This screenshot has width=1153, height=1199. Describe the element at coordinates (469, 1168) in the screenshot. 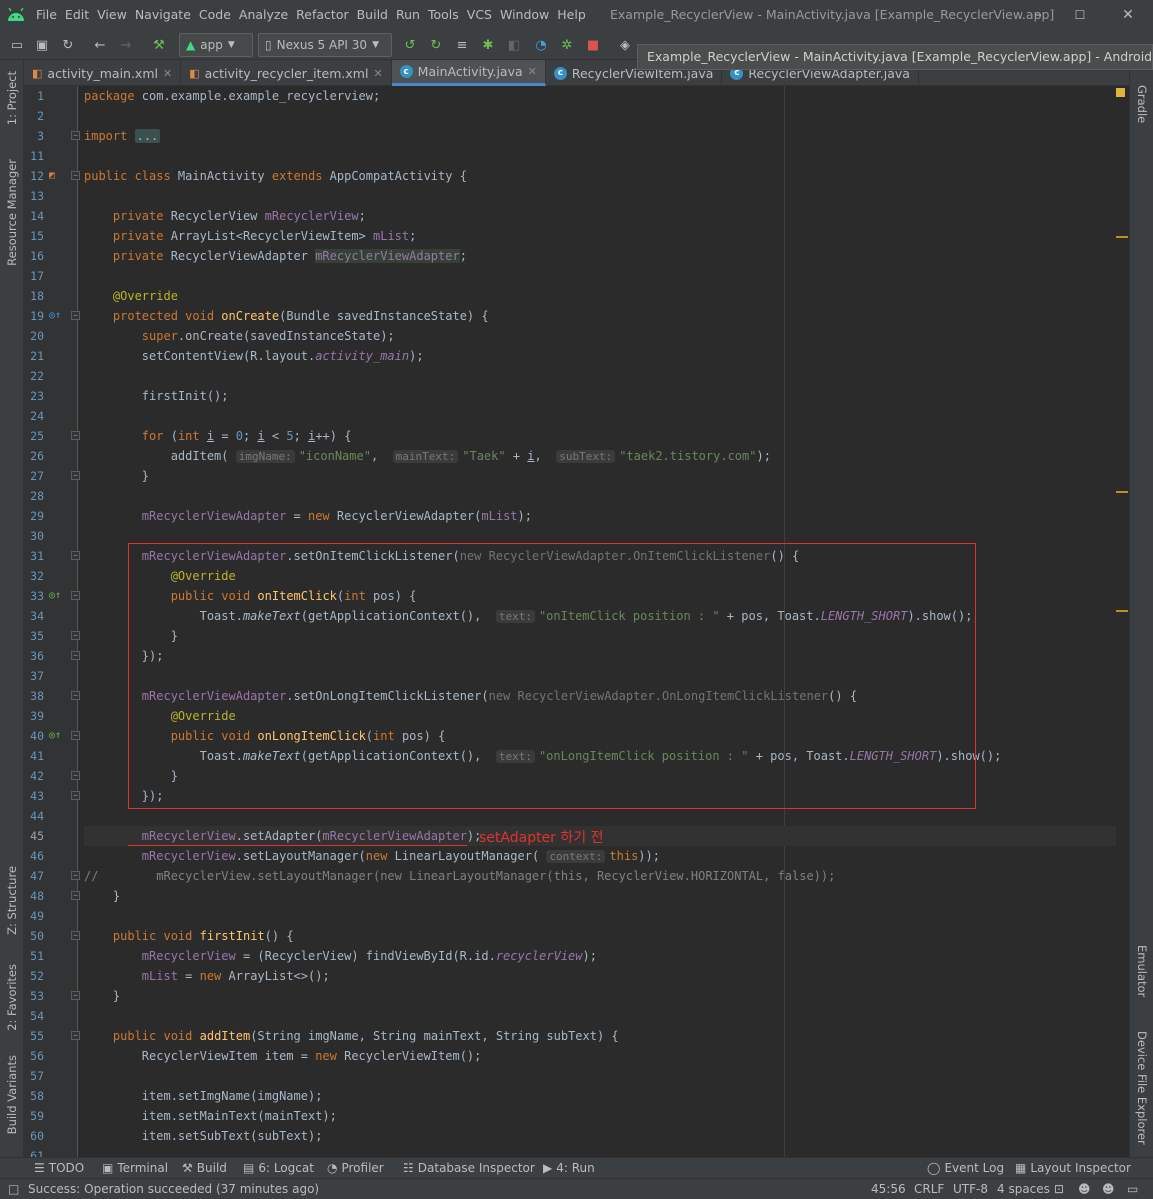

I see `database-inspector-tool-button: ☷ Database Inspector` at that location.